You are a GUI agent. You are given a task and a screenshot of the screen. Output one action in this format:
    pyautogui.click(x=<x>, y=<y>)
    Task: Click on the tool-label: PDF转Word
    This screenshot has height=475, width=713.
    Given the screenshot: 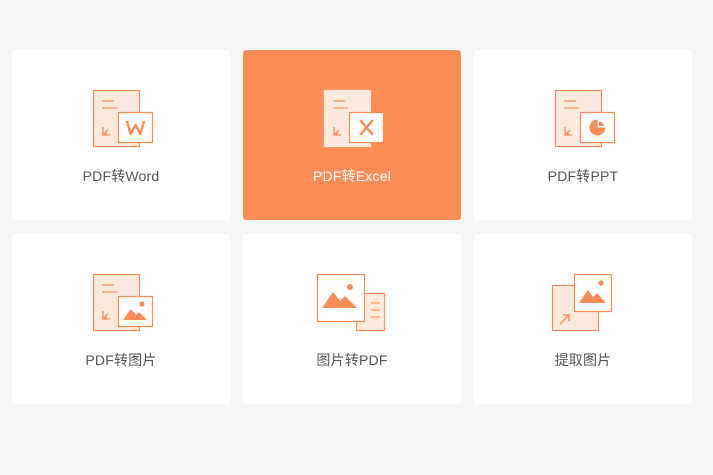 What is the action you would take?
    pyautogui.click(x=121, y=176)
    